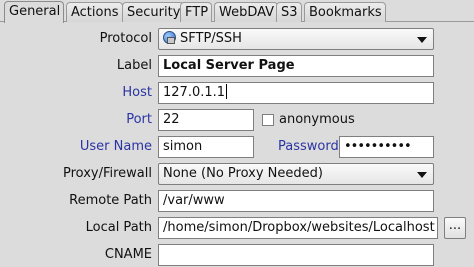 This screenshot has height=267, width=474. I want to click on anonymous-checkbox, so click(268, 120).